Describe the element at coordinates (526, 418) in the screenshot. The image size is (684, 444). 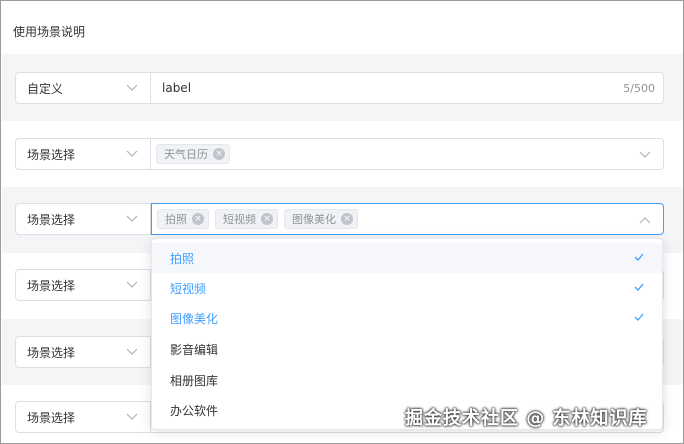
I see `watermark: 掘金技术社区 @ 东林知识库` at that location.